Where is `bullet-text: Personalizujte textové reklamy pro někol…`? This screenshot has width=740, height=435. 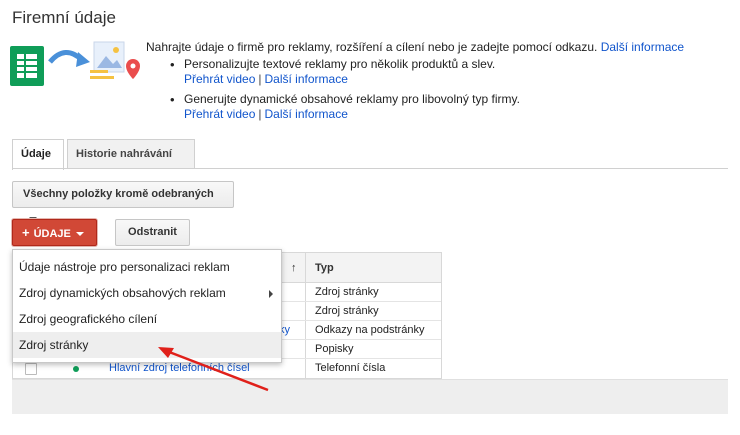
bullet-text: Personalizujte textové reklamy pro někol… is located at coordinates (340, 64).